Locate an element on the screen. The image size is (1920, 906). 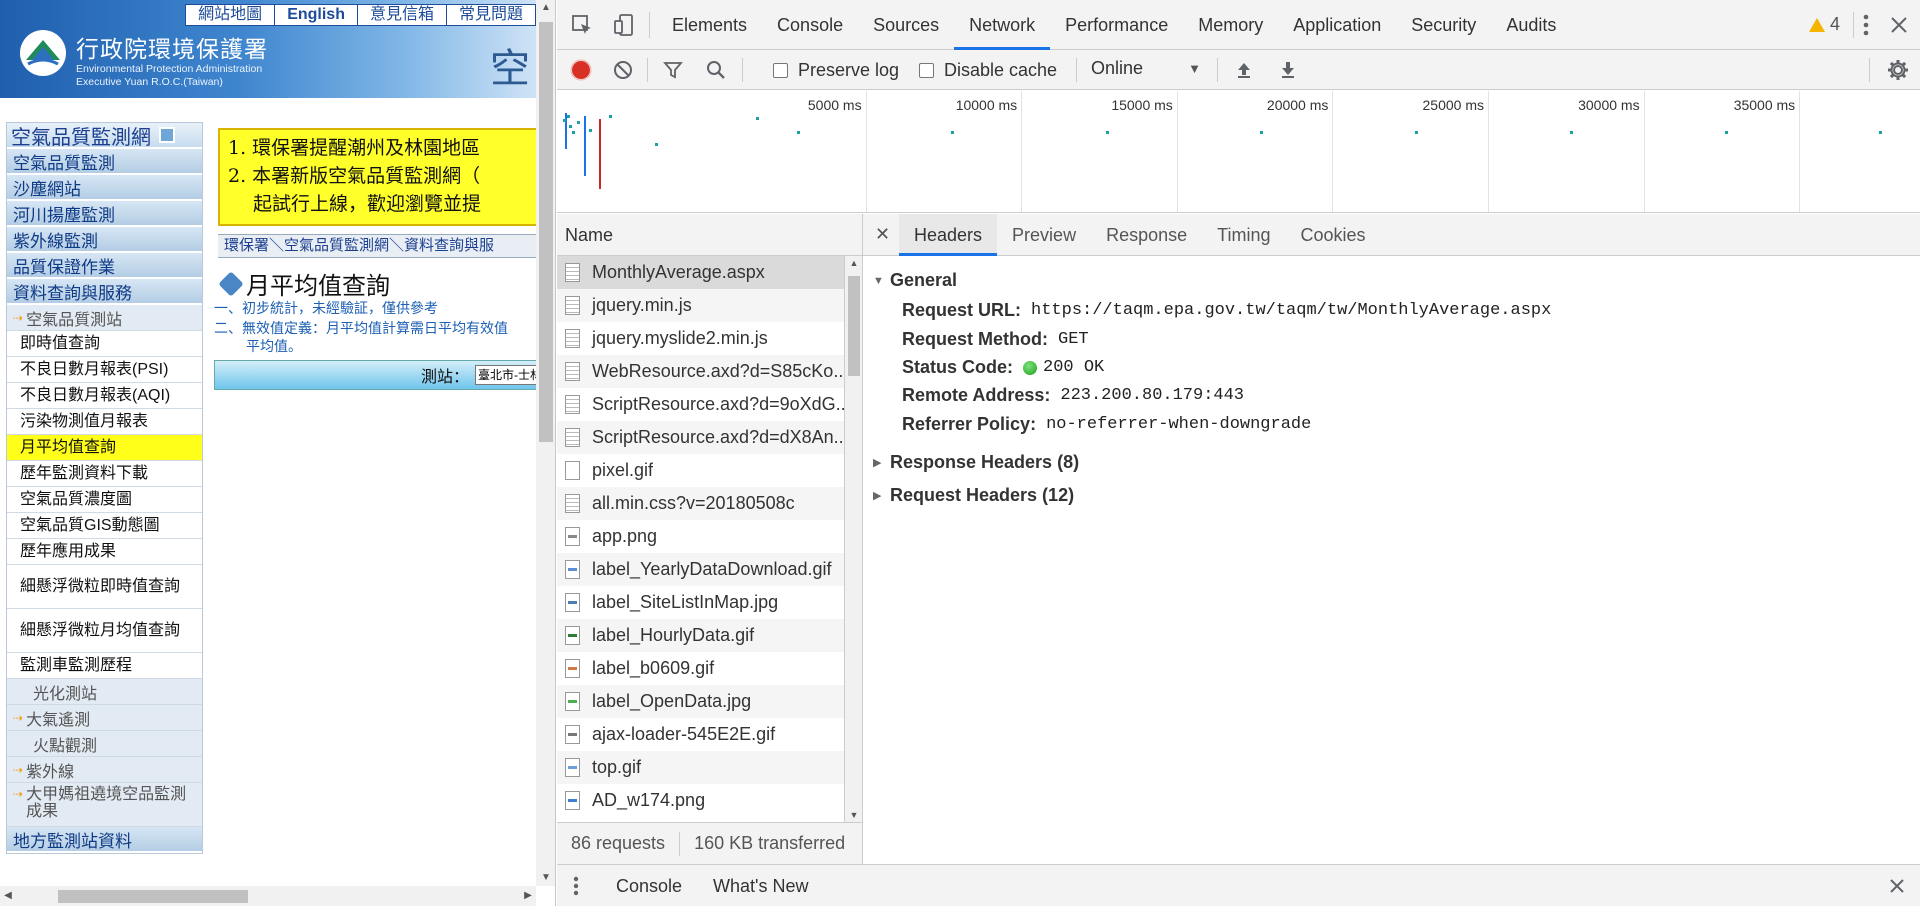
menu-item: 空氣品質濃度圖 is located at coordinates (104, 500).